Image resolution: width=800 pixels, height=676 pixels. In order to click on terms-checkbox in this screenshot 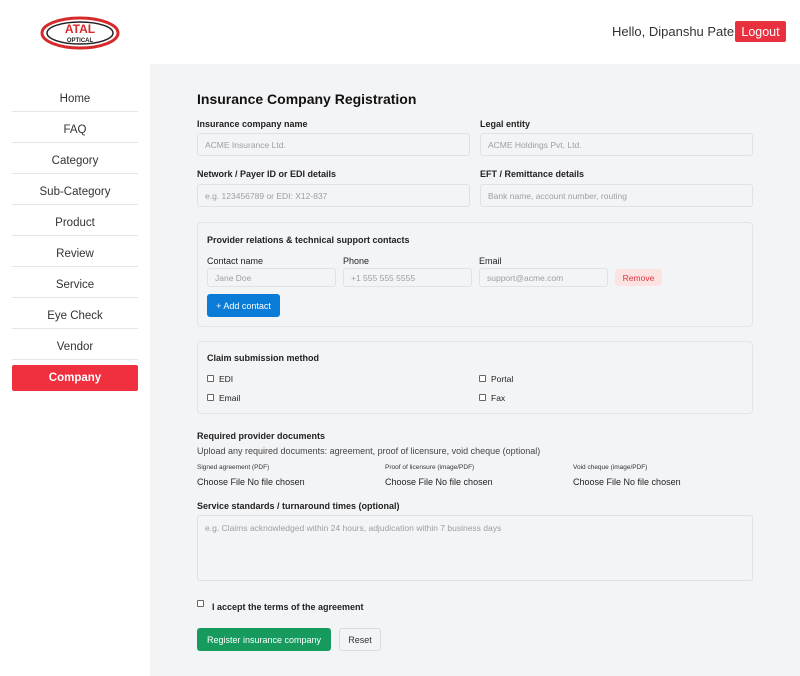, I will do `click(200, 603)`.